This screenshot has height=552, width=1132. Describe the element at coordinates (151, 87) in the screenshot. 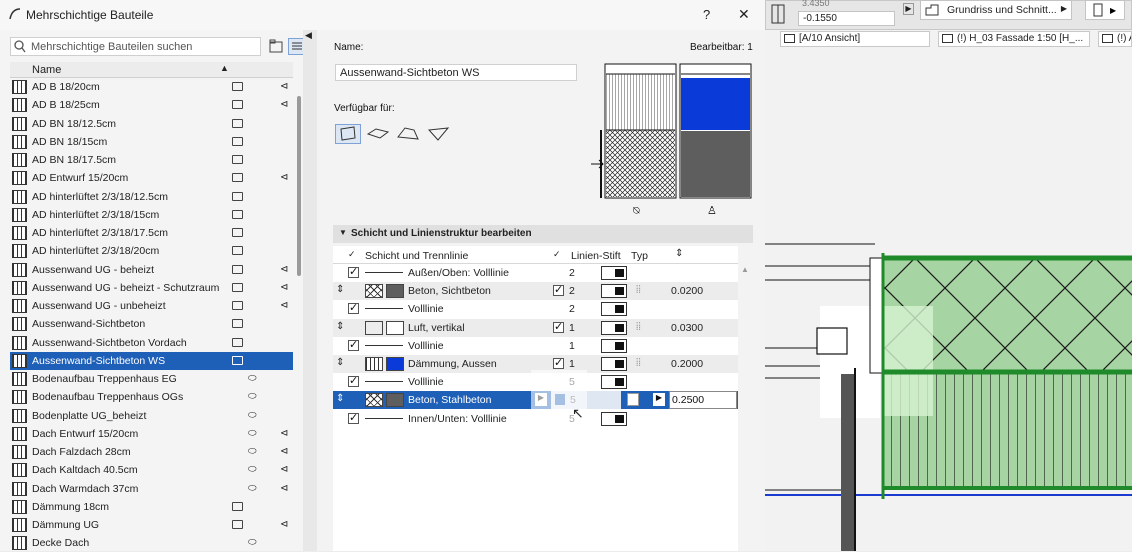

I see `list-item: AD B 18/20cm ⊲` at that location.